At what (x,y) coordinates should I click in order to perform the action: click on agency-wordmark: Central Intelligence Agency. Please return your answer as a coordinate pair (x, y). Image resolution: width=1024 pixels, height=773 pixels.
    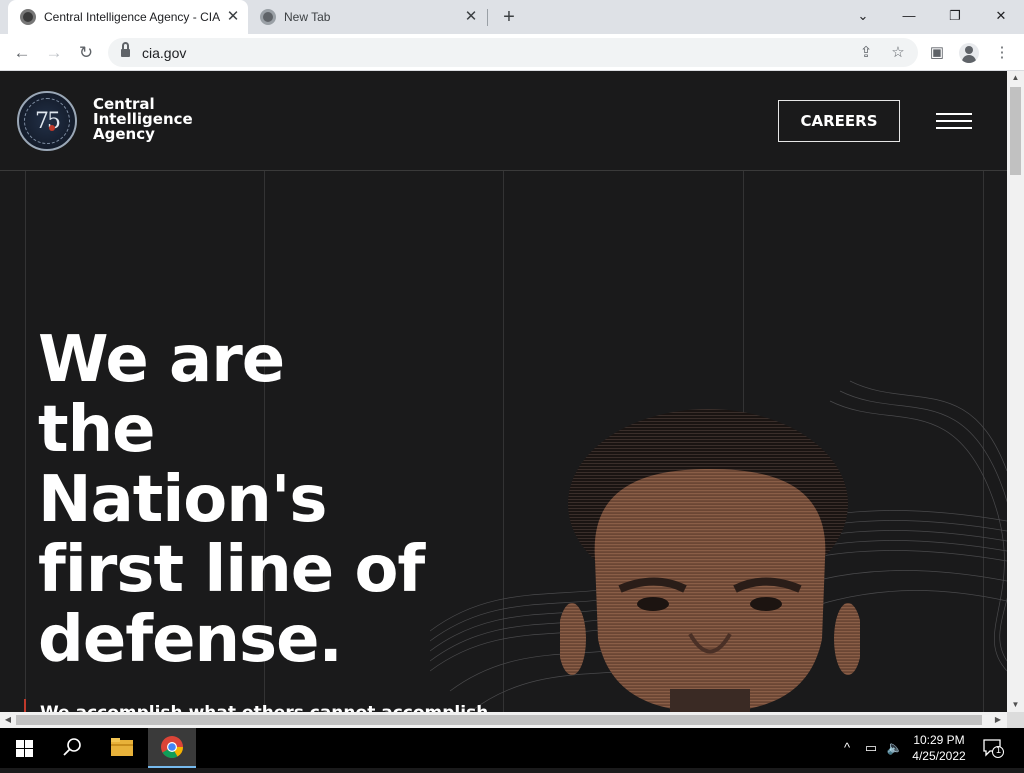
    Looking at the image, I should click on (143, 119).